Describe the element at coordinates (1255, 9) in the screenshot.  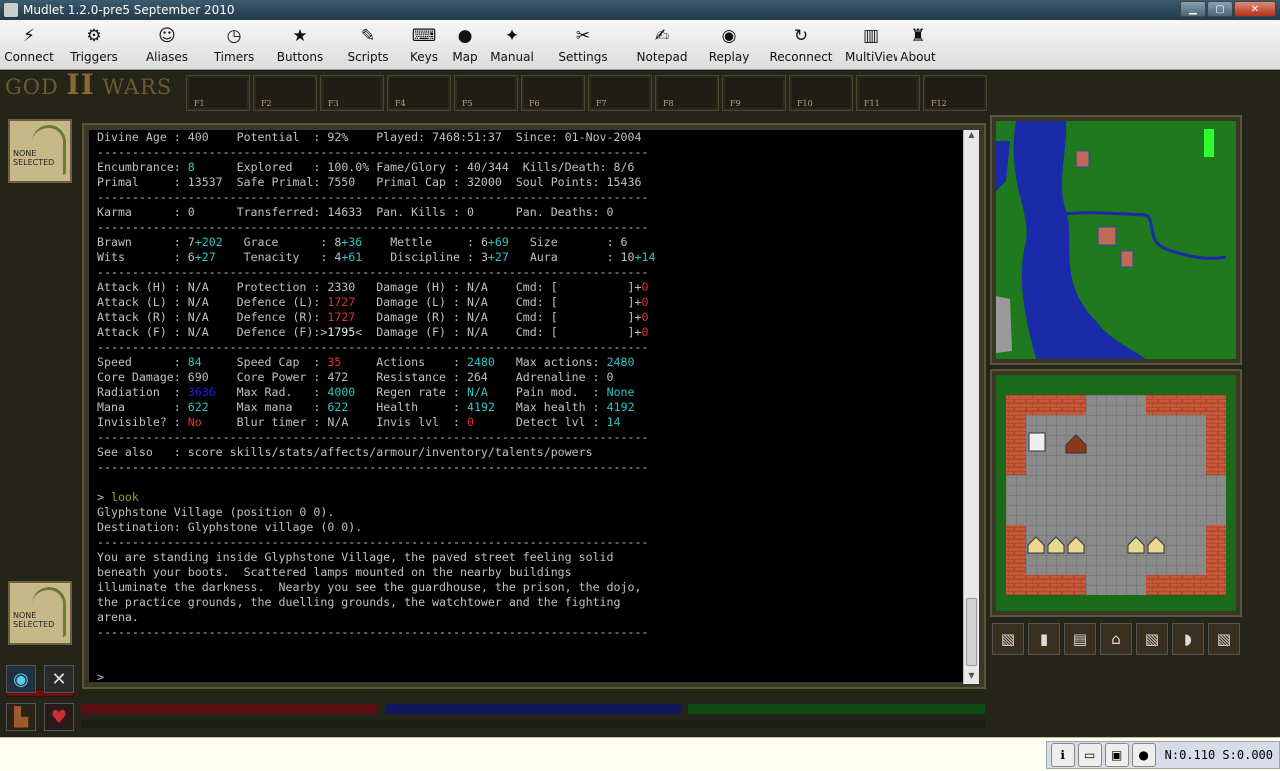
I see `close-button: ✕` at that location.